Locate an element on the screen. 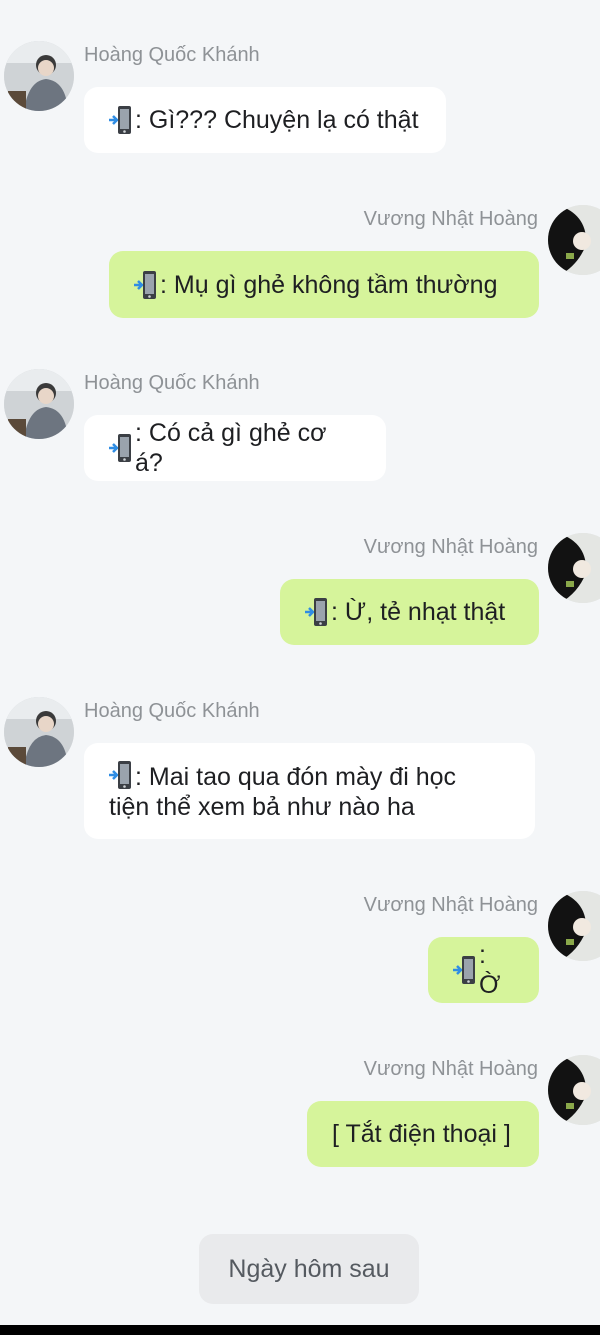  message-text: : Ừ, tẻ nhạt thật is located at coordinates (418, 612).